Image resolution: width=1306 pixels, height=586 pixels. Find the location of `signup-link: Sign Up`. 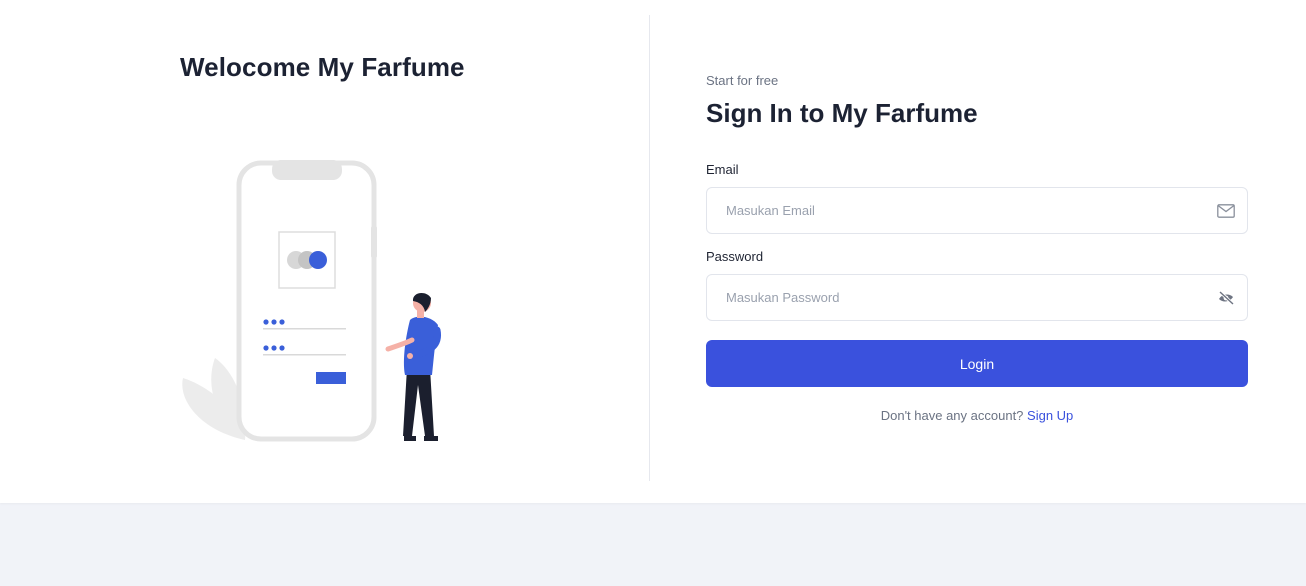

signup-link: Sign Up is located at coordinates (1050, 415).